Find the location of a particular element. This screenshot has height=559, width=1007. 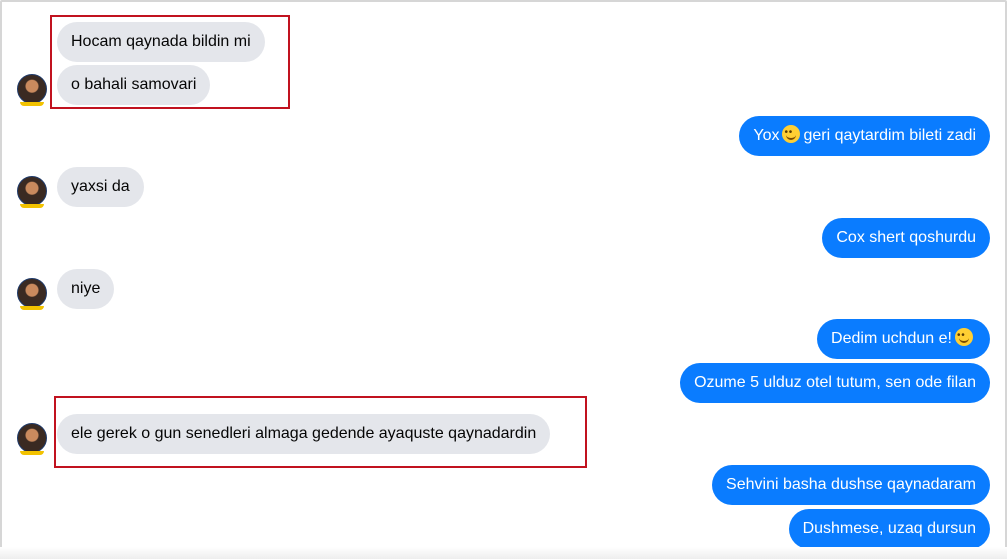

sent-message: Sehvini basha dushse qaynadaram is located at coordinates (851, 485).